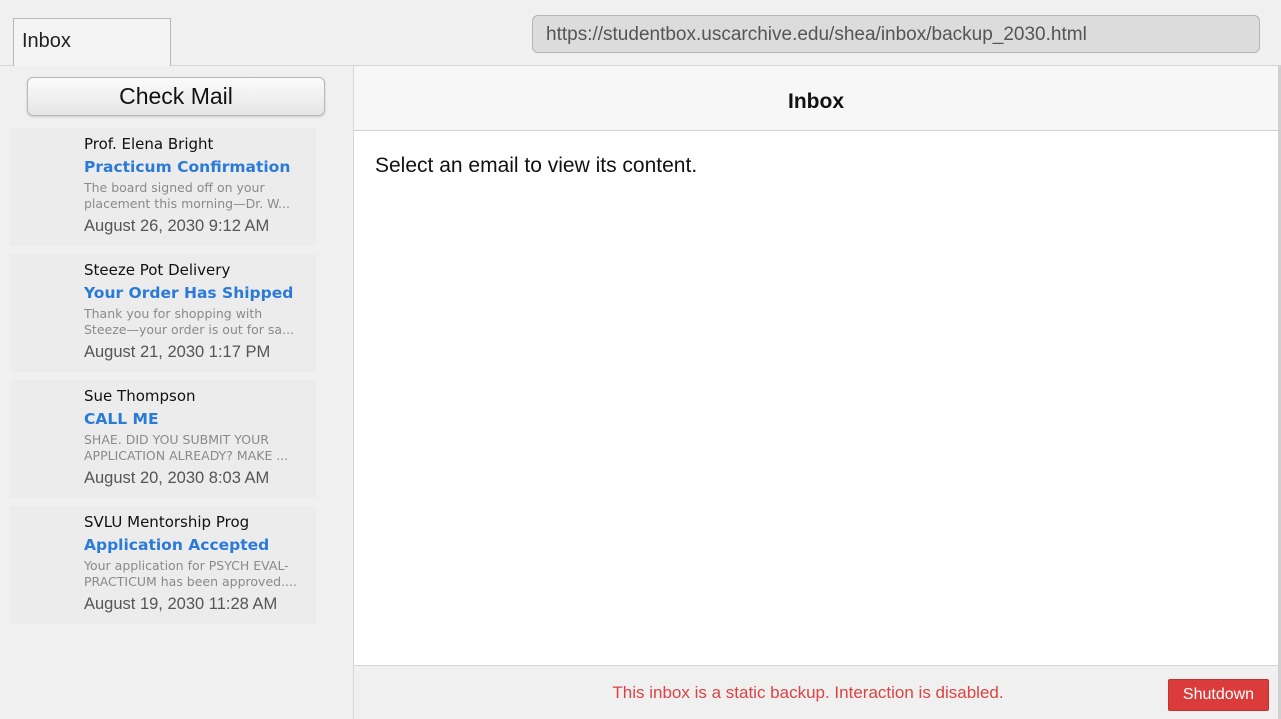 Image resolution: width=1281 pixels, height=719 pixels. Describe the element at coordinates (816, 98) in the screenshot. I see `pane-title: Inbox` at that location.